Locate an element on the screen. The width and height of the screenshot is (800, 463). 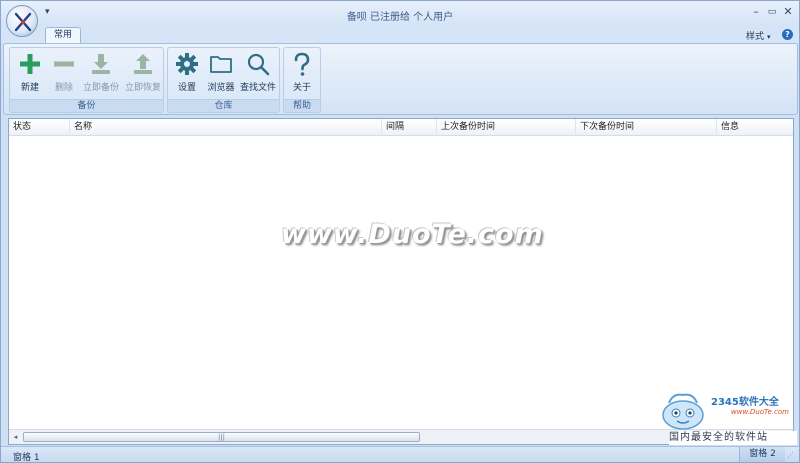
application-menu-button is located at coordinates (22, 21).